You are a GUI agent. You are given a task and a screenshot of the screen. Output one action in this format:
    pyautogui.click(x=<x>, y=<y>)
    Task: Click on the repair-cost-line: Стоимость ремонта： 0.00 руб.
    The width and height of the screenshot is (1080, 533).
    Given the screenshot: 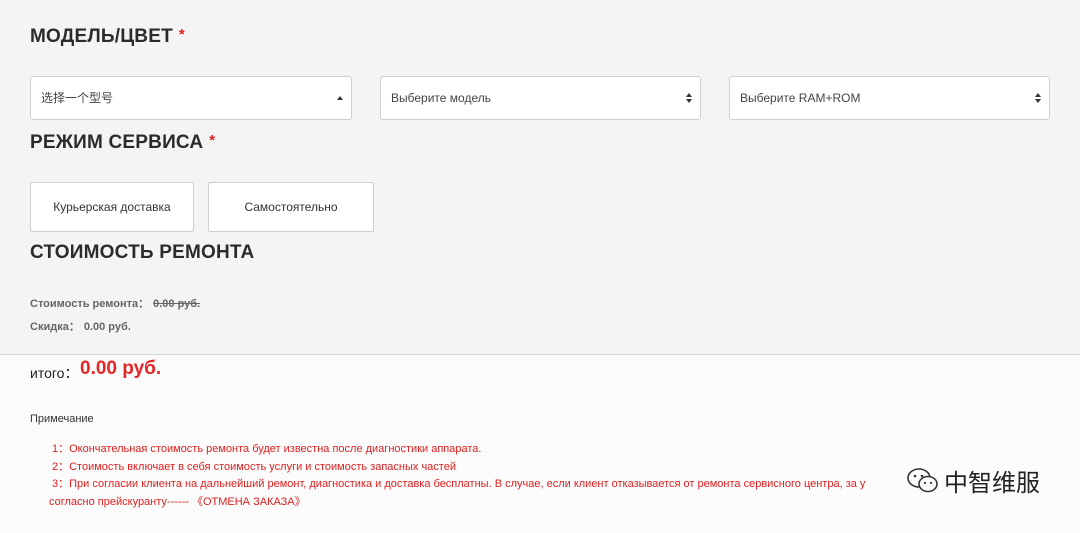 What is the action you would take?
    pyautogui.click(x=115, y=303)
    